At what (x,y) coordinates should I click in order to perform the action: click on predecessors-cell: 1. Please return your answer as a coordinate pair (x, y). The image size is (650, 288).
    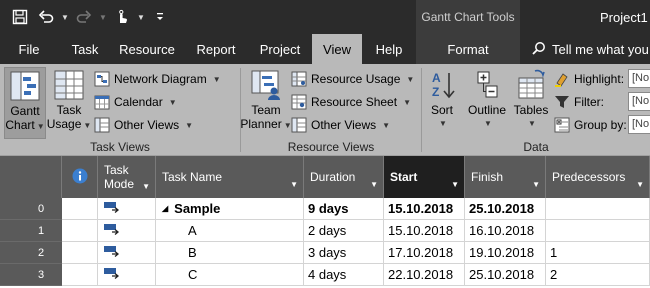
    Looking at the image, I should click on (598, 253).